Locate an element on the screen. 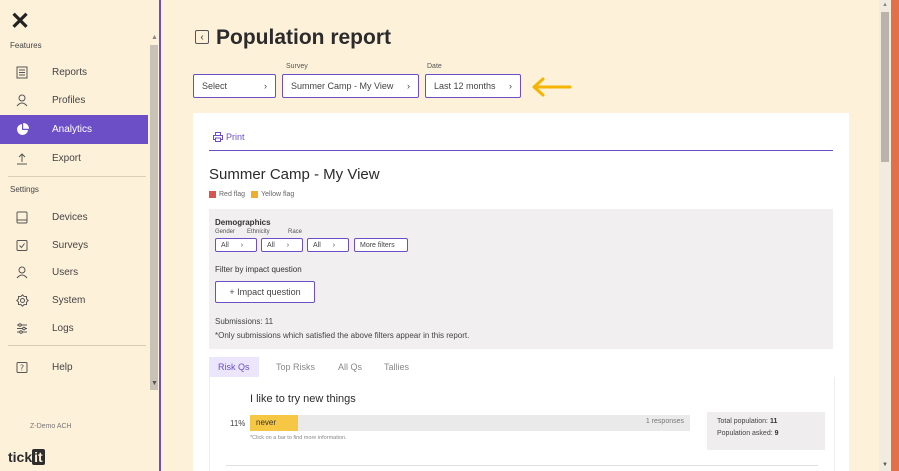  sliders-icon is located at coordinates (22, 329).